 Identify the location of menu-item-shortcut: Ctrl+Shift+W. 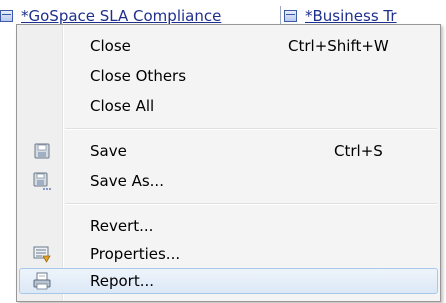
(338, 46).